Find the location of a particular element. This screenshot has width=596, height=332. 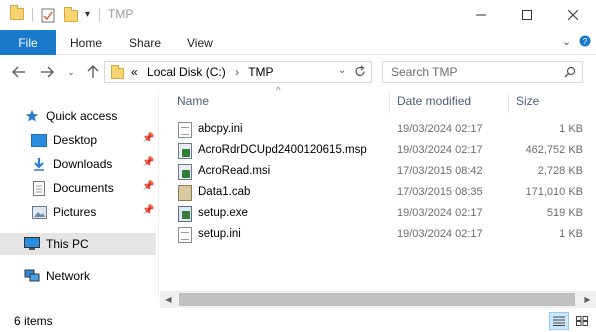

scroll-right-icon: ▶ is located at coordinates (587, 299).